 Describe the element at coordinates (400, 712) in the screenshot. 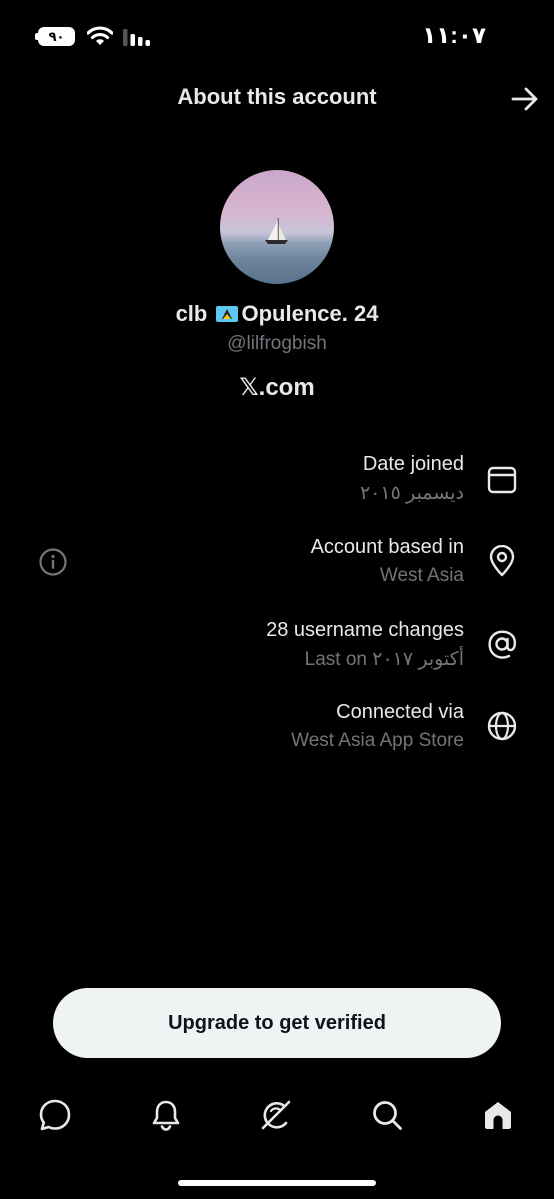

I see `connected-via-label: Connected via` at that location.